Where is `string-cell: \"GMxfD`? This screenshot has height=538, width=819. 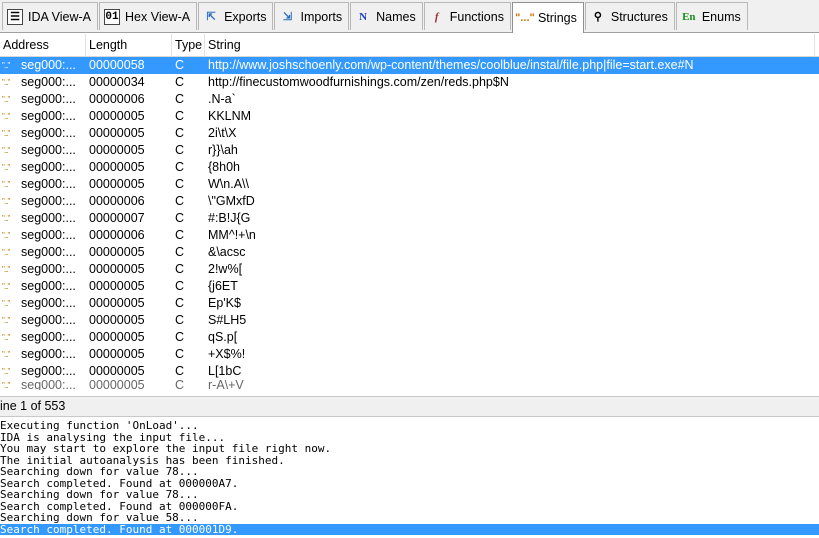
string-cell: \"GMxfD is located at coordinates (231, 201).